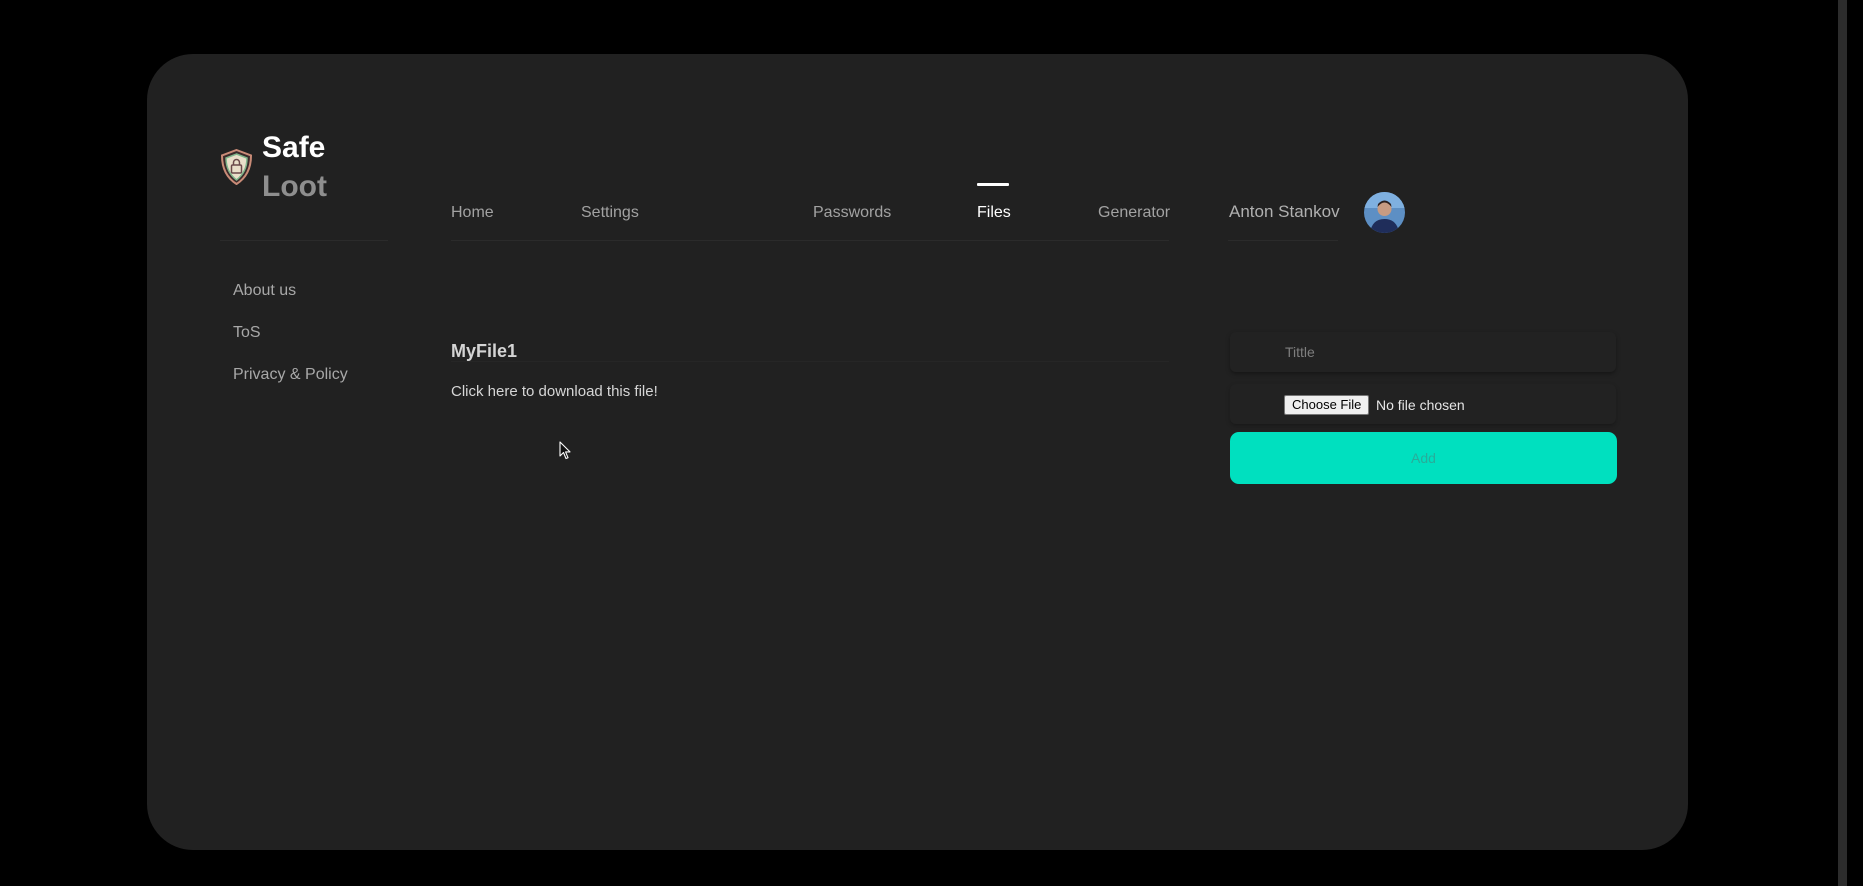 This screenshot has width=1863, height=886. I want to click on user-avatar, so click(1384, 212).